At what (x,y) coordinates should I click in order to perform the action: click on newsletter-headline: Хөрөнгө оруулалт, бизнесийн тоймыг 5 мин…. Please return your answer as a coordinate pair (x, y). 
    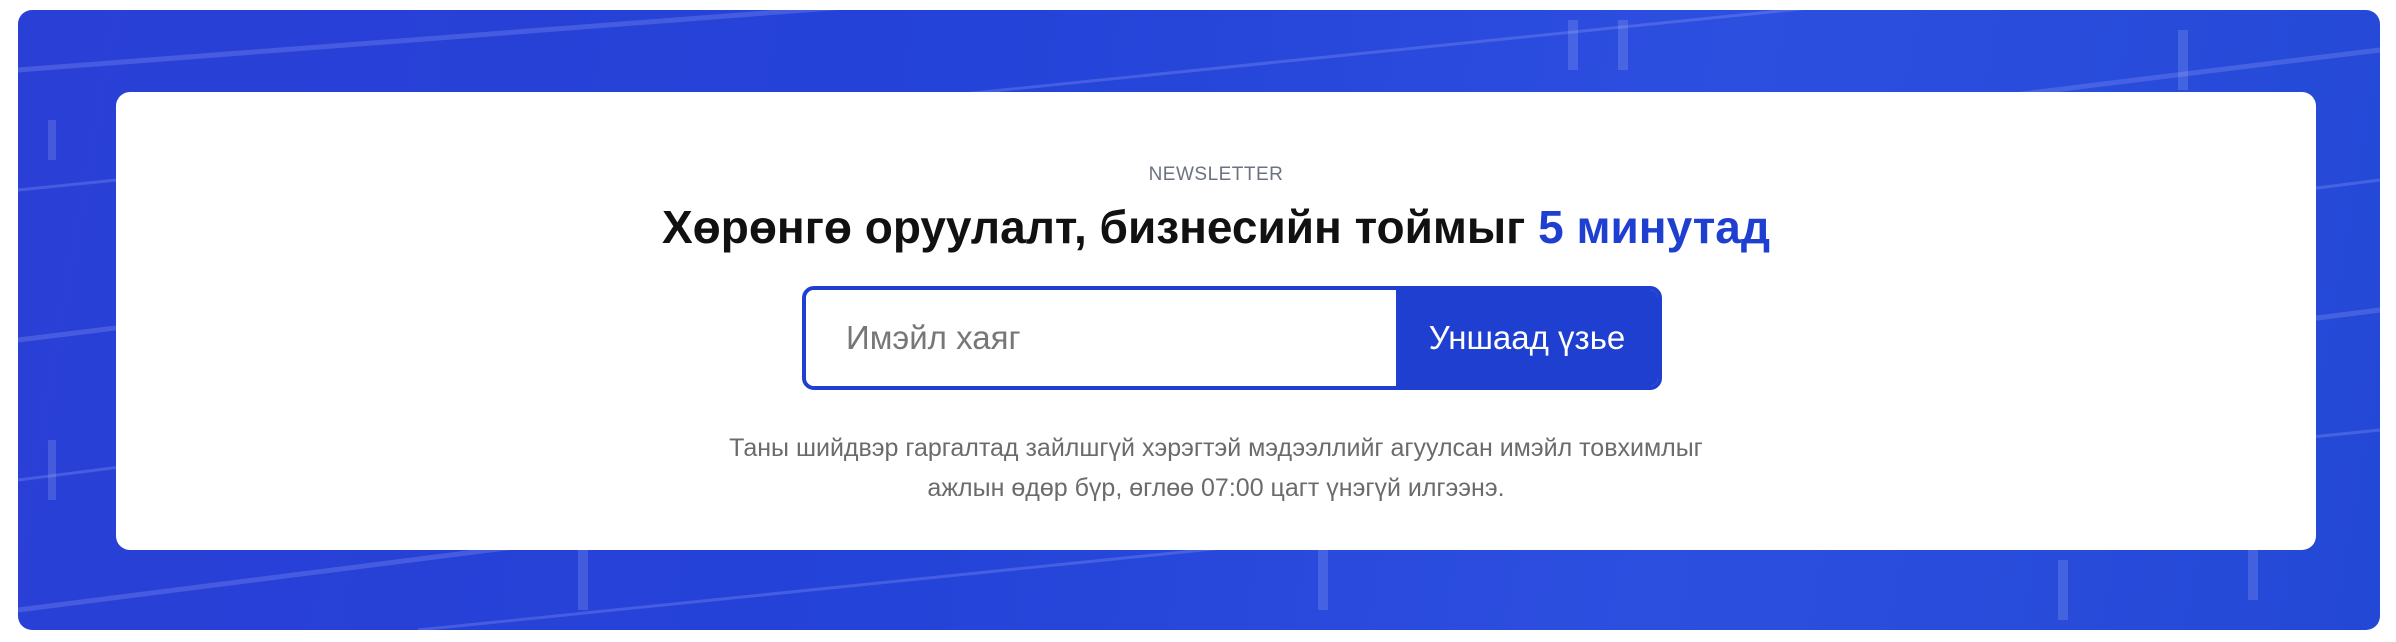
    Looking at the image, I should click on (1216, 227).